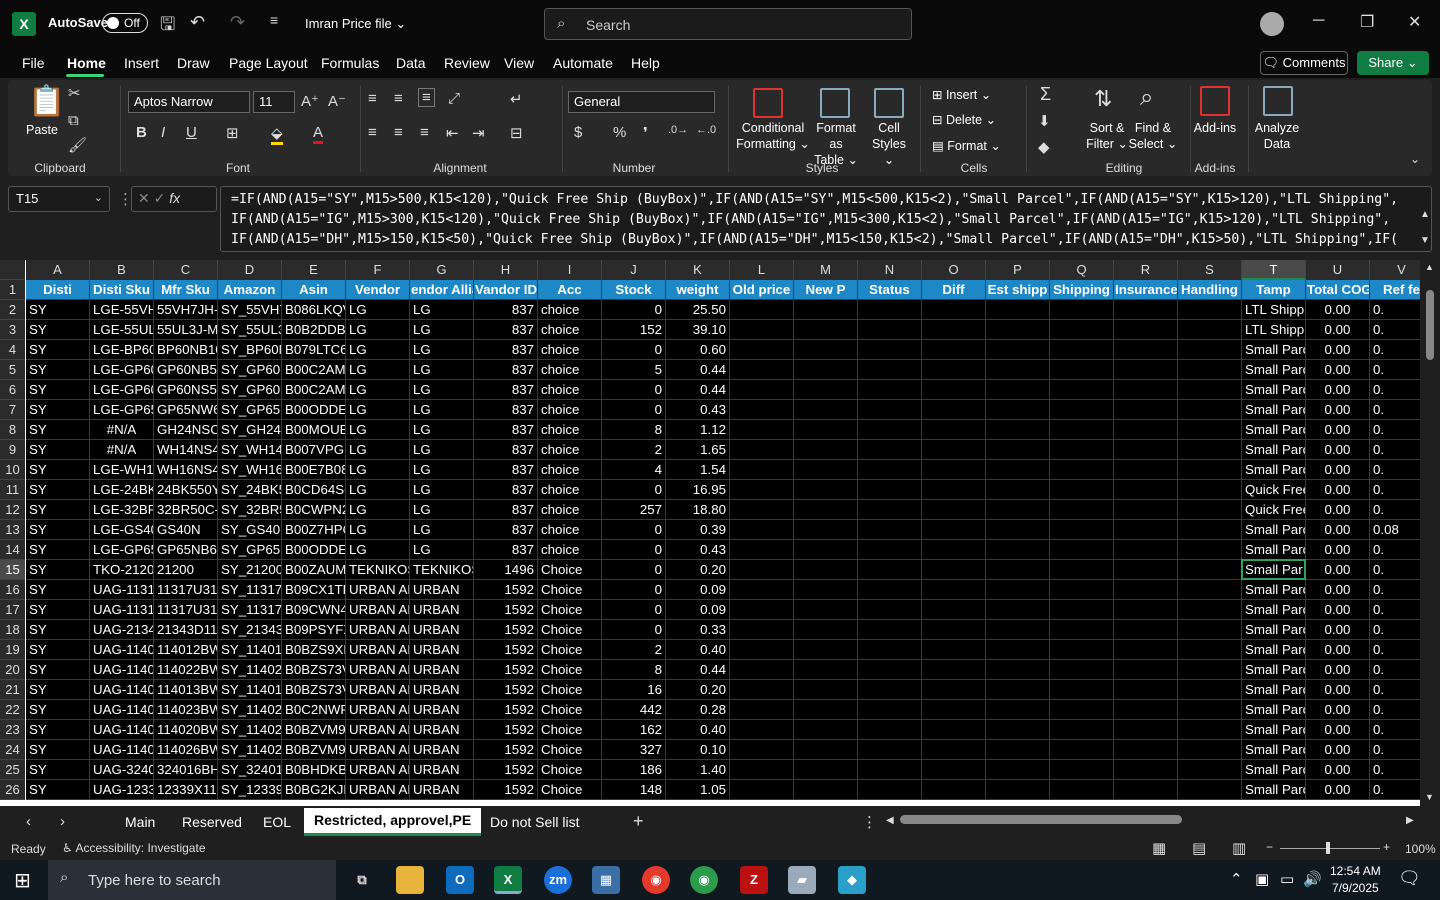 The image size is (1440, 900). I want to click on row-header-8: 8, so click(12, 430).